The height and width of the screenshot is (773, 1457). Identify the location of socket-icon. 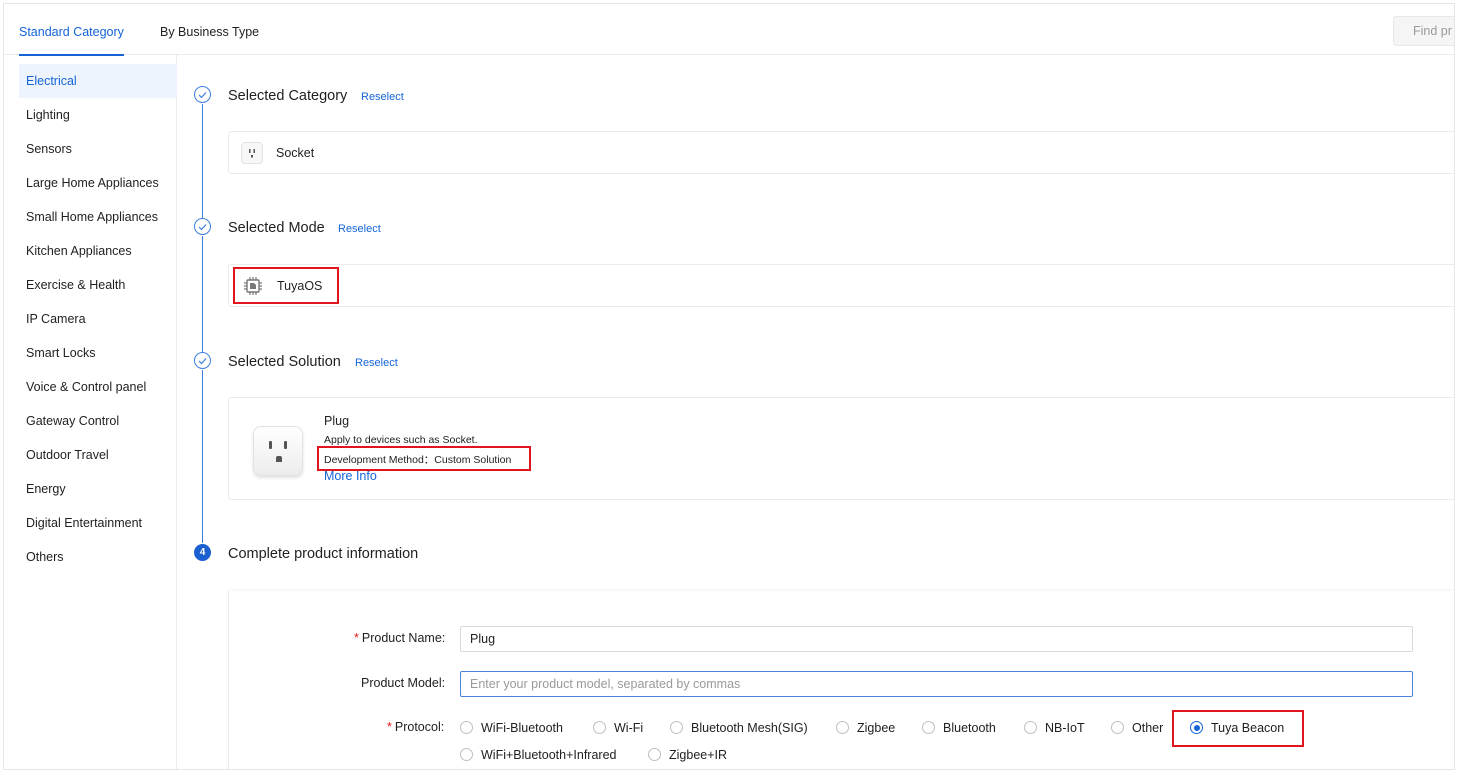
(252, 153).